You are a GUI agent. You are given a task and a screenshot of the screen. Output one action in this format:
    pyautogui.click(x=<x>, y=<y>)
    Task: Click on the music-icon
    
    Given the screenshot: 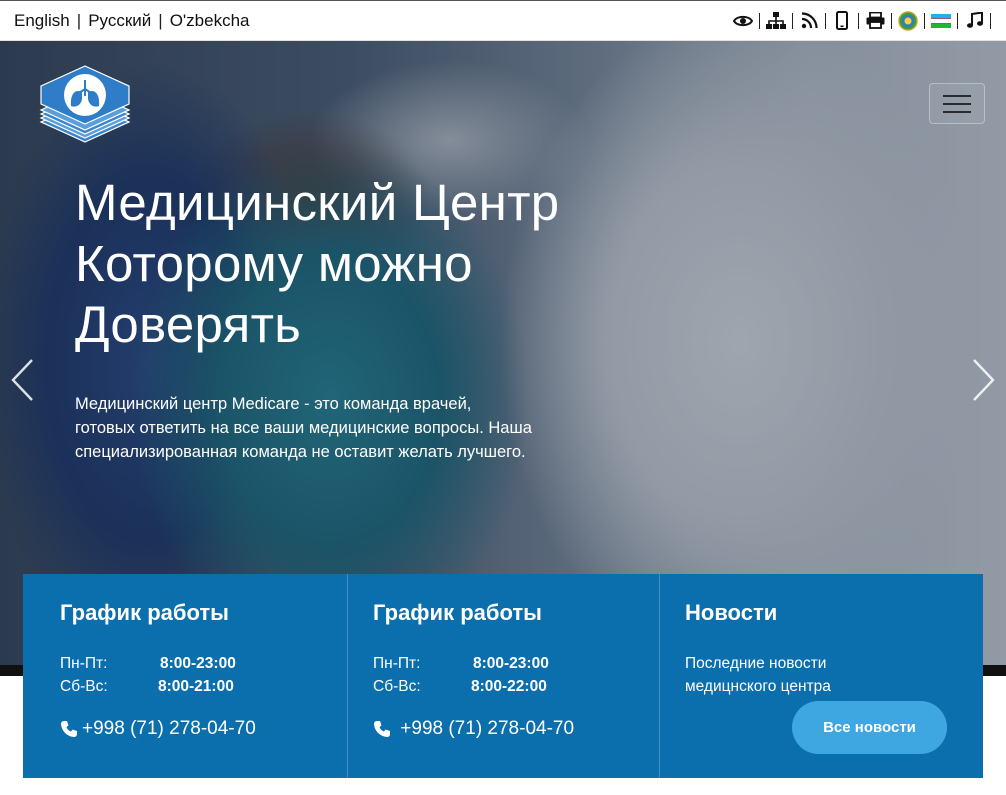 What is the action you would take?
    pyautogui.click(x=974, y=21)
    